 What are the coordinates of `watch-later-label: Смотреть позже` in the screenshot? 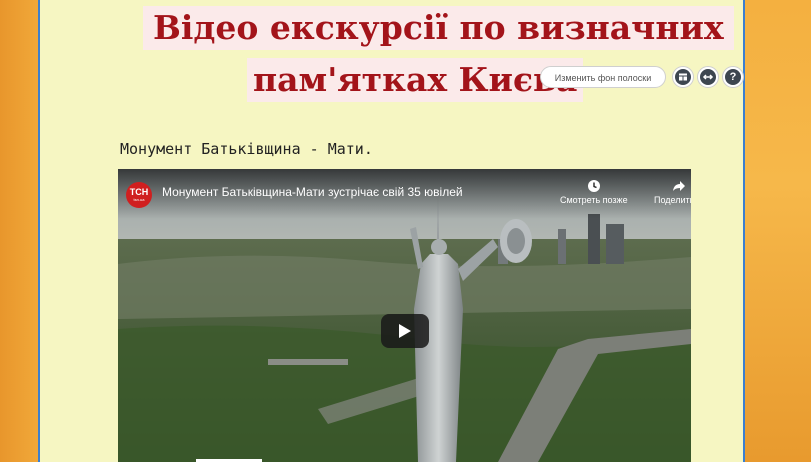 It's located at (594, 200).